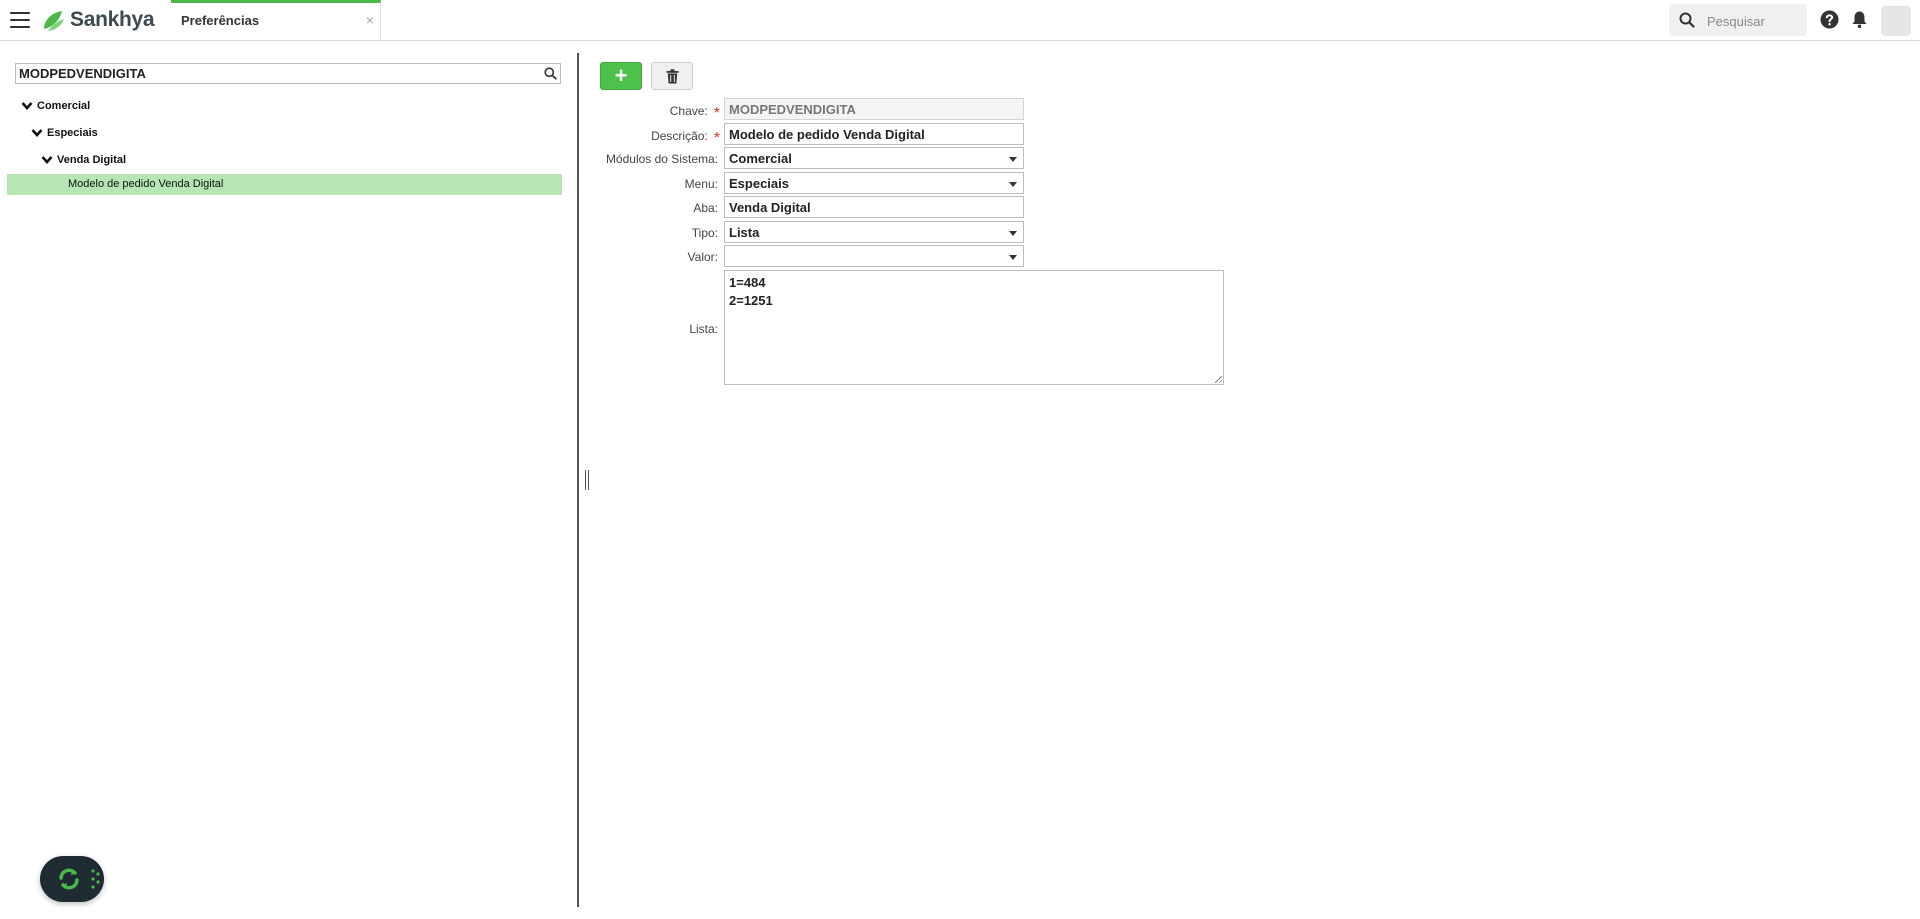  What do you see at coordinates (274, 73) in the screenshot?
I see `tree-search-input` at bounding box center [274, 73].